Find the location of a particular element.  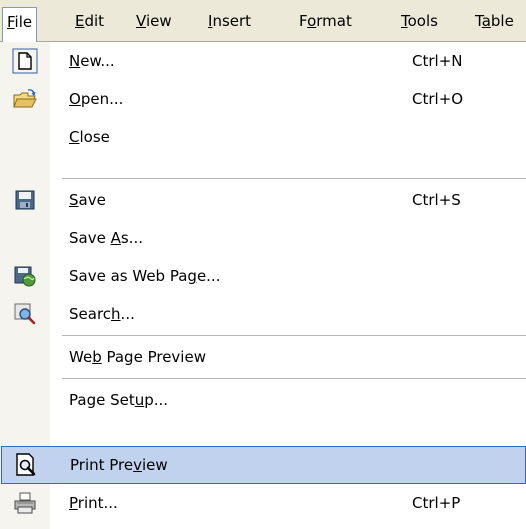

menubar-item-edit: Edit is located at coordinates (89, 21).